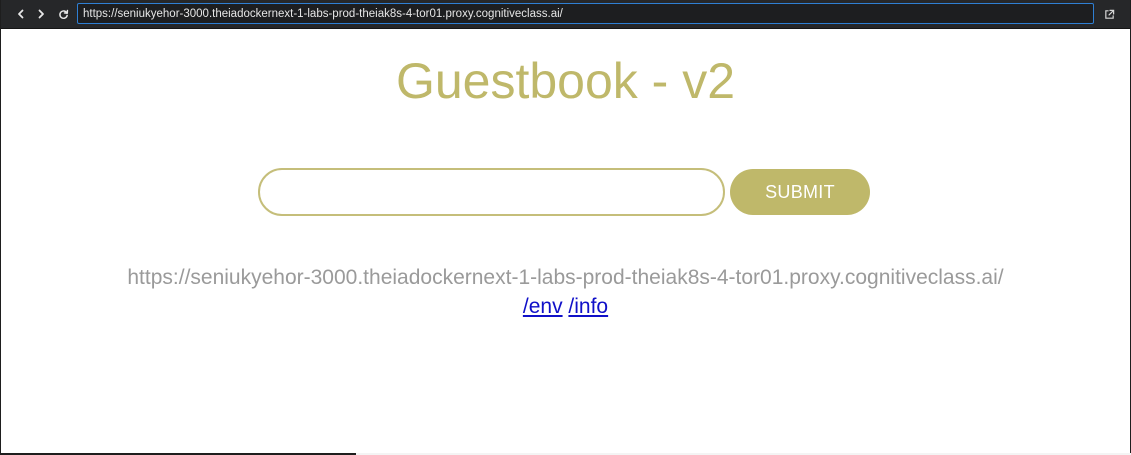 The image size is (1131, 455). I want to click on open-external-button, so click(1109, 14).